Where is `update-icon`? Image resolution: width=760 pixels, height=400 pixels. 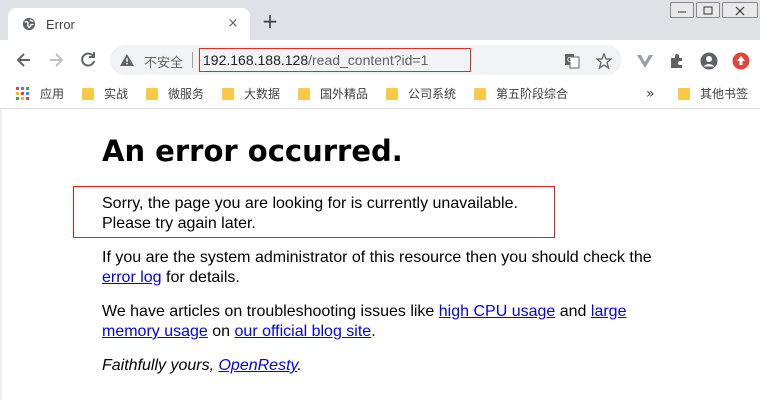
update-icon is located at coordinates (741, 61).